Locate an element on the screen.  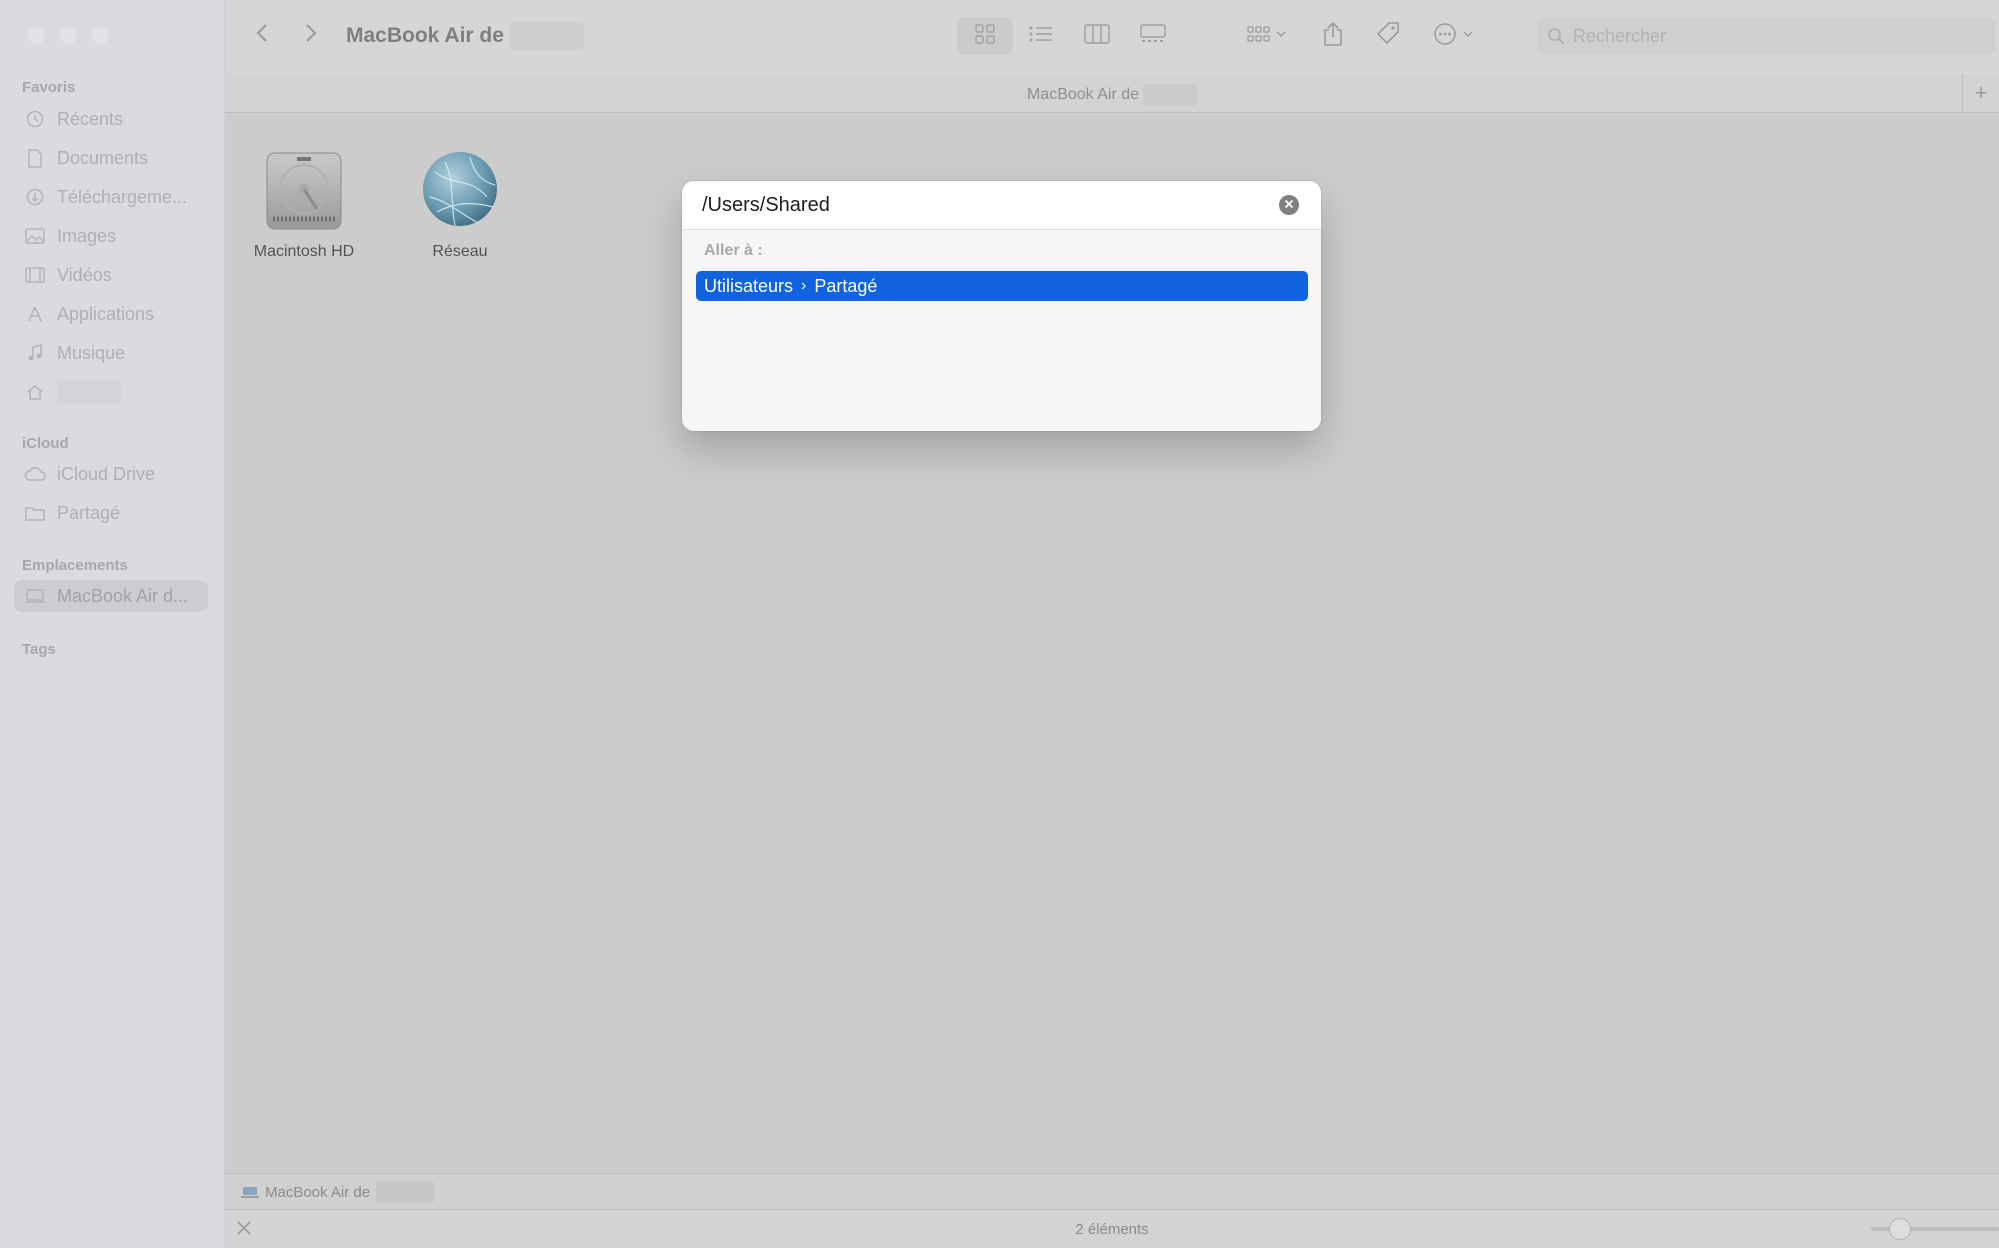
sidebar-item-music: Musique is located at coordinates (111, 353).